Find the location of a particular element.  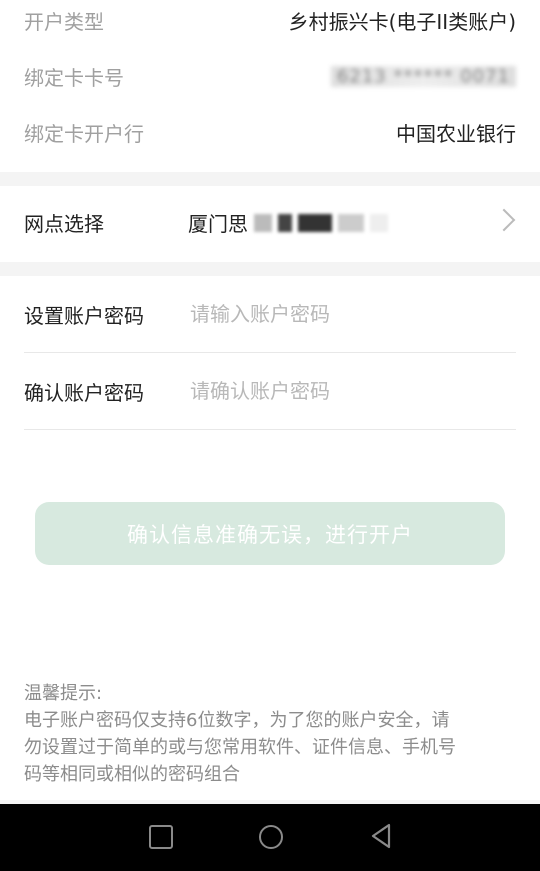

tips-title: 温馨提示: is located at coordinates (63, 693).